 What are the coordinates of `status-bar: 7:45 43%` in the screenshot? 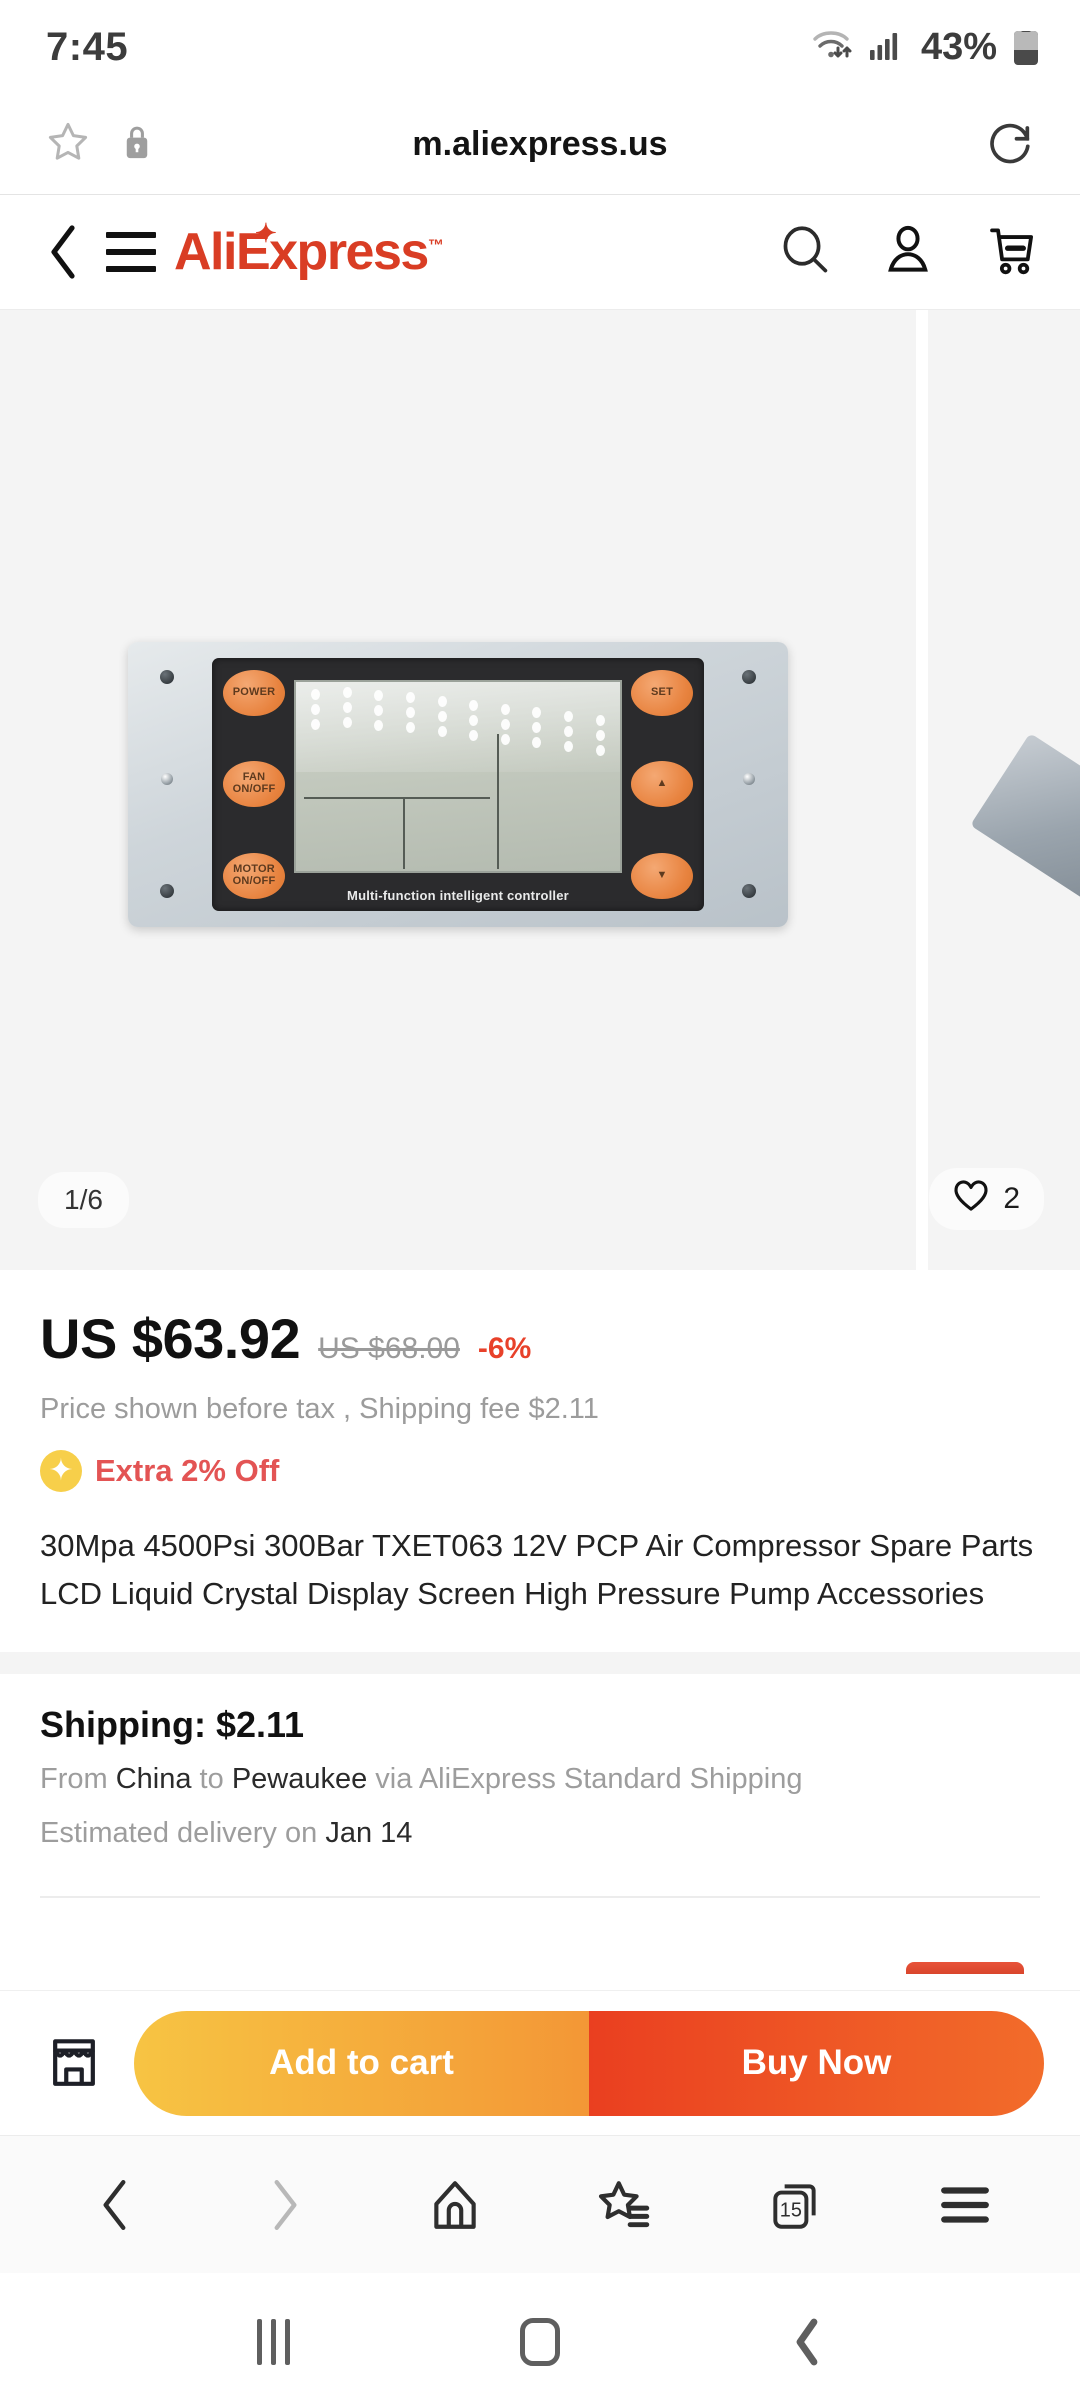 It's located at (540, 47).